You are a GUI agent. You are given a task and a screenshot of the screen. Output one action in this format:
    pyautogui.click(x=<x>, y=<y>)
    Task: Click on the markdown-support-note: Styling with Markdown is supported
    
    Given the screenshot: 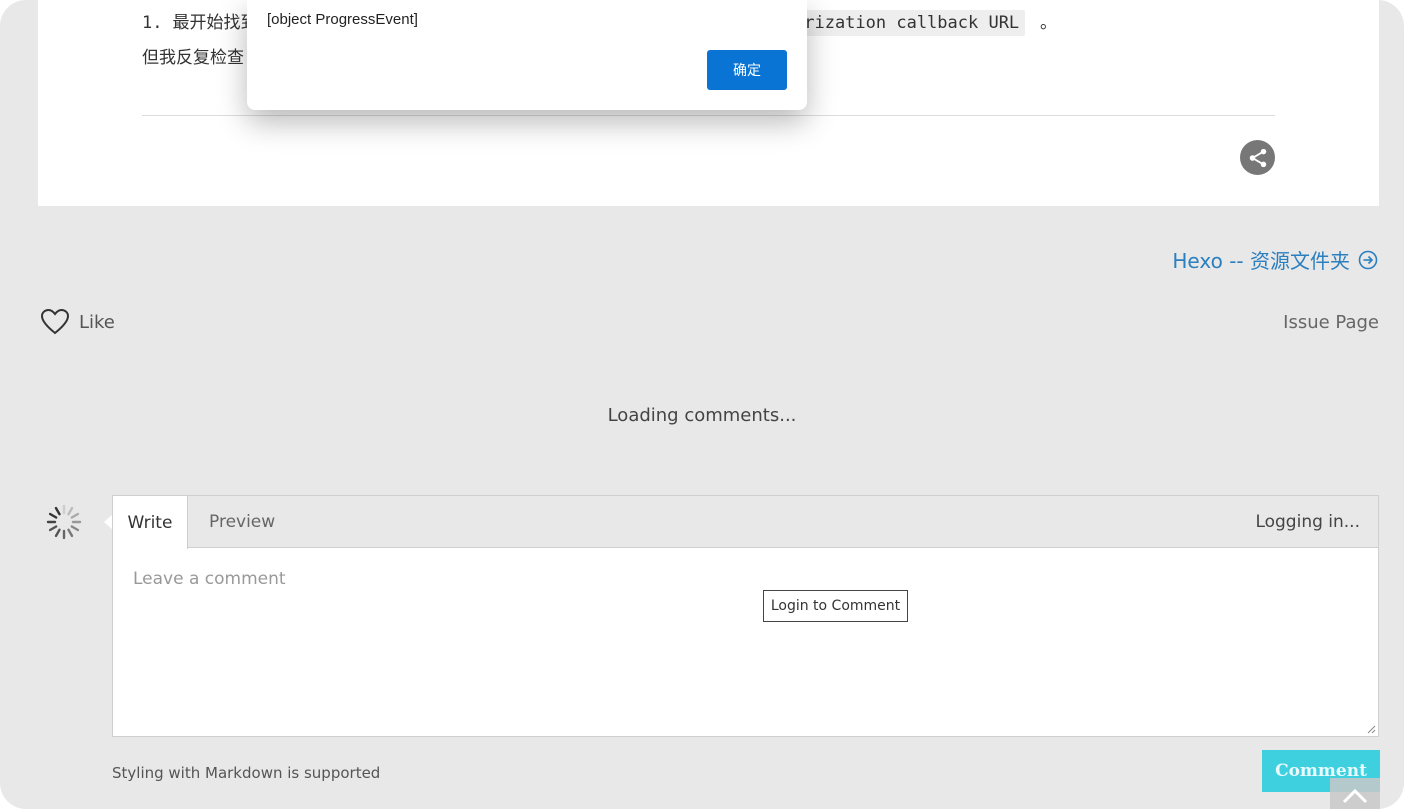 What is the action you would take?
    pyautogui.click(x=246, y=773)
    